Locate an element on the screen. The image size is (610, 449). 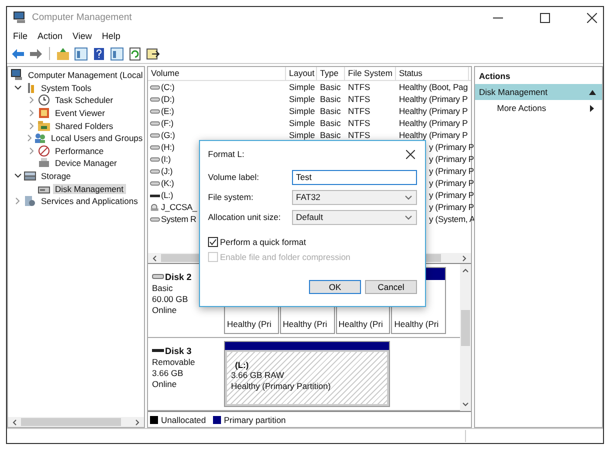
table-cell: (L:) is located at coordinates (167, 195).